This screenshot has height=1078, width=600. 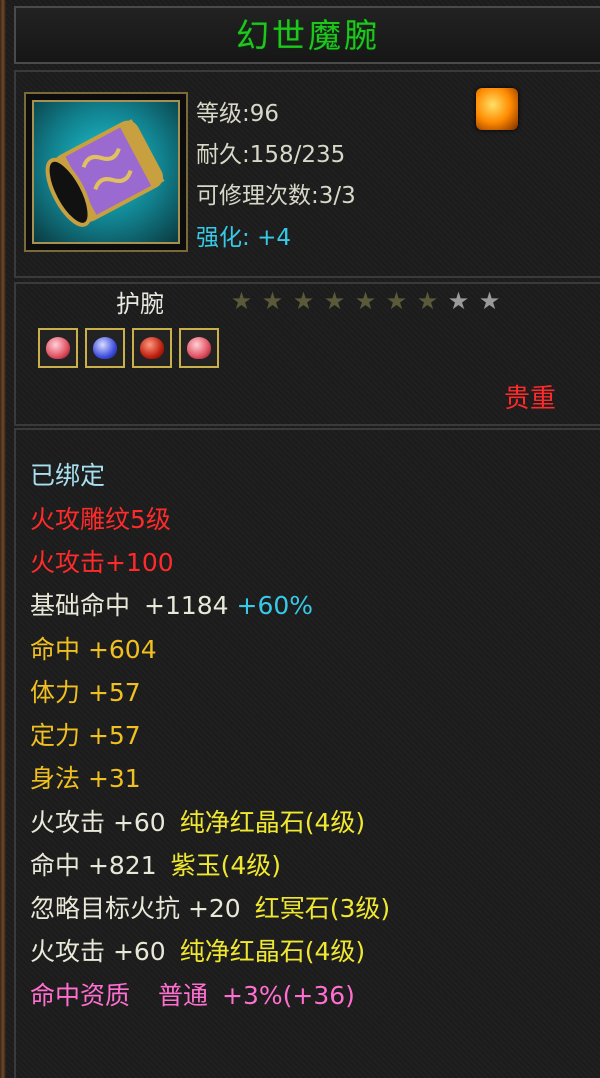 I want to click on gem2-stat: 命中 +821, so click(x=93, y=865).